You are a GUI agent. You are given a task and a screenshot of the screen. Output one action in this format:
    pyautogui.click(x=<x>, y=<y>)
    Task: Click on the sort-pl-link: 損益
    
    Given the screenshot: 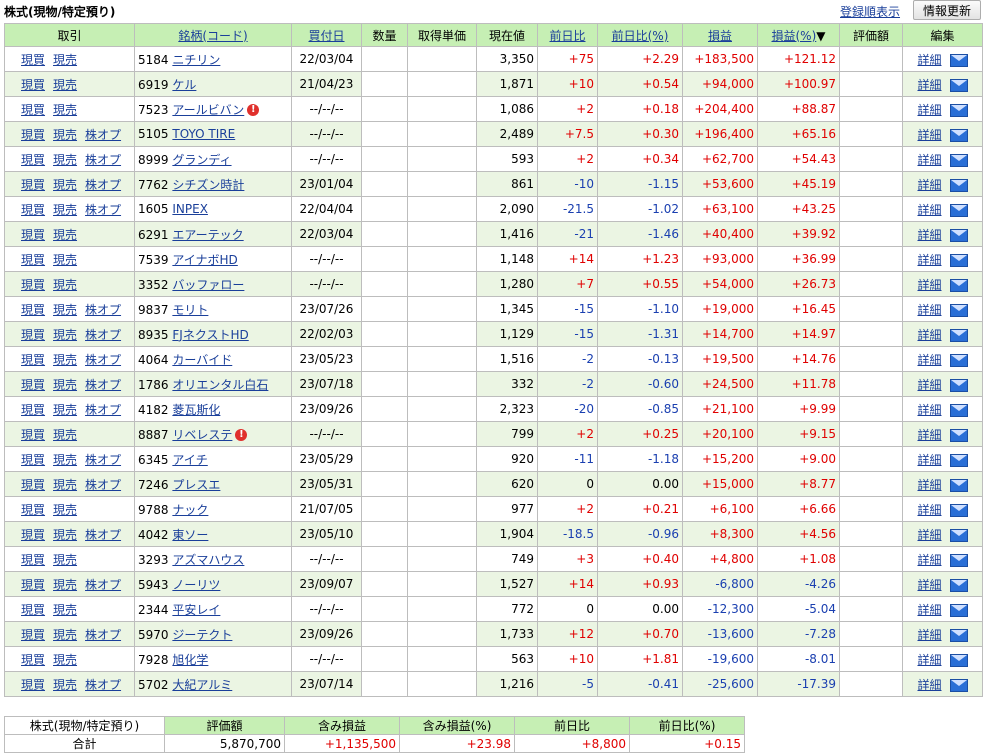 What is the action you would take?
    pyautogui.click(x=720, y=36)
    